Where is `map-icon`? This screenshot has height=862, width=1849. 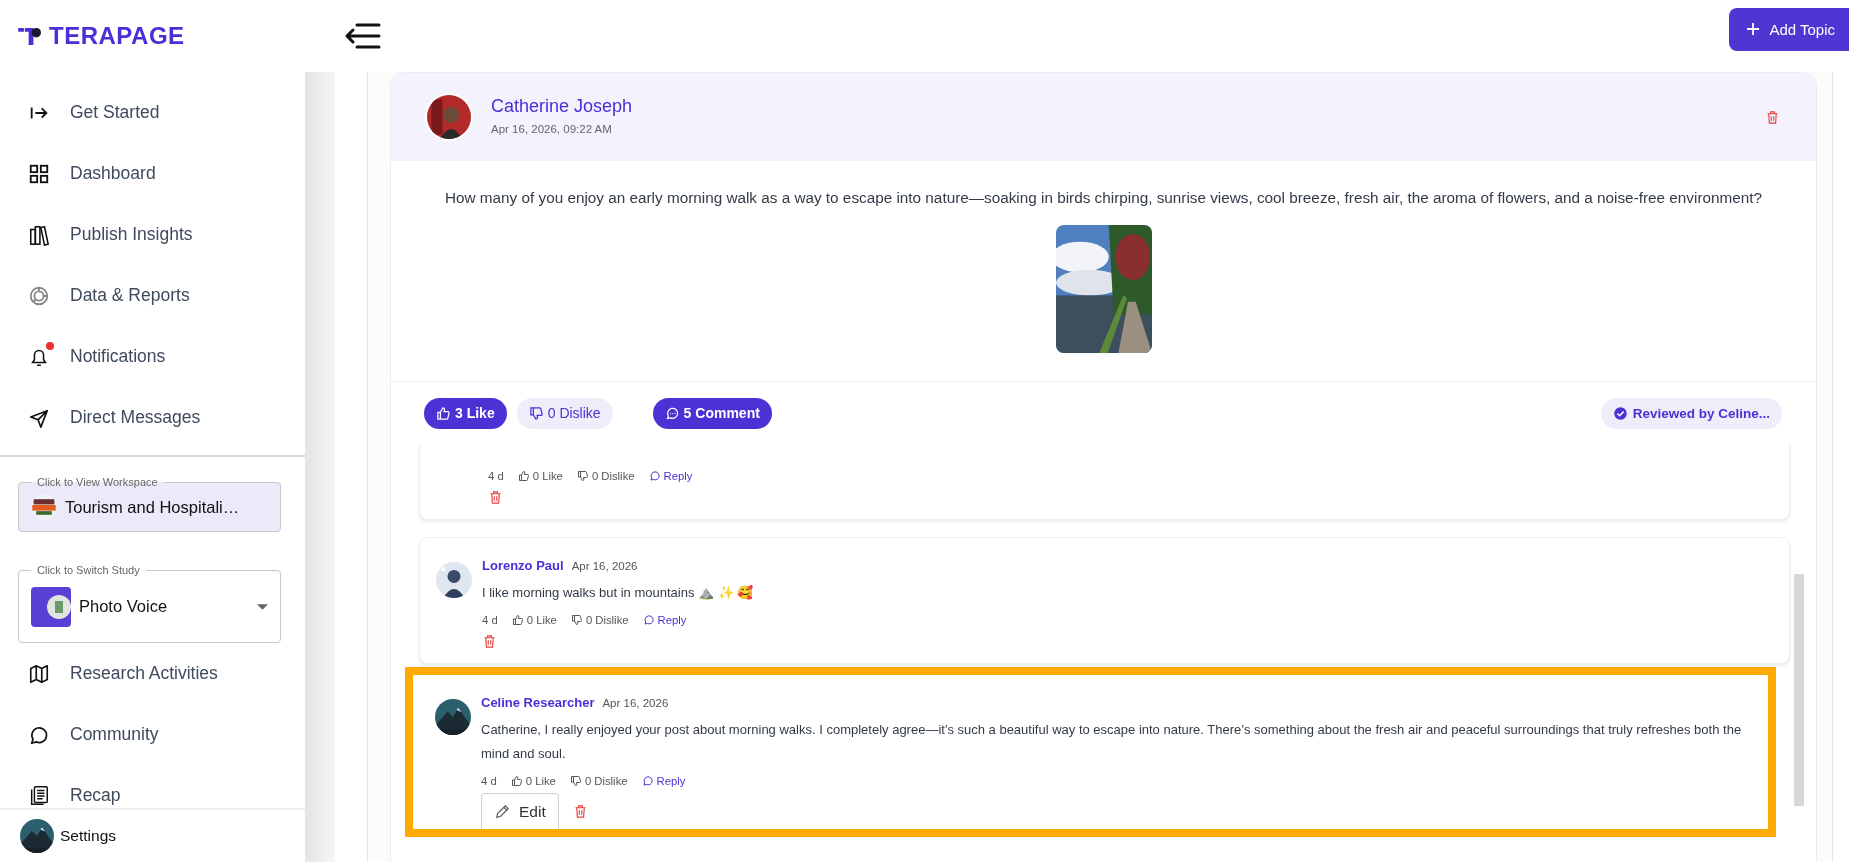
map-icon is located at coordinates (39, 673).